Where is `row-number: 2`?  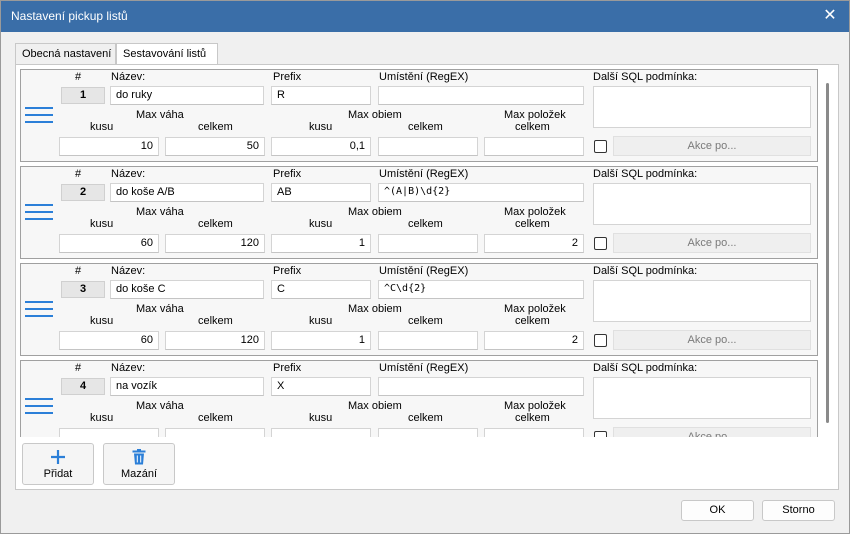 row-number: 2 is located at coordinates (83, 192).